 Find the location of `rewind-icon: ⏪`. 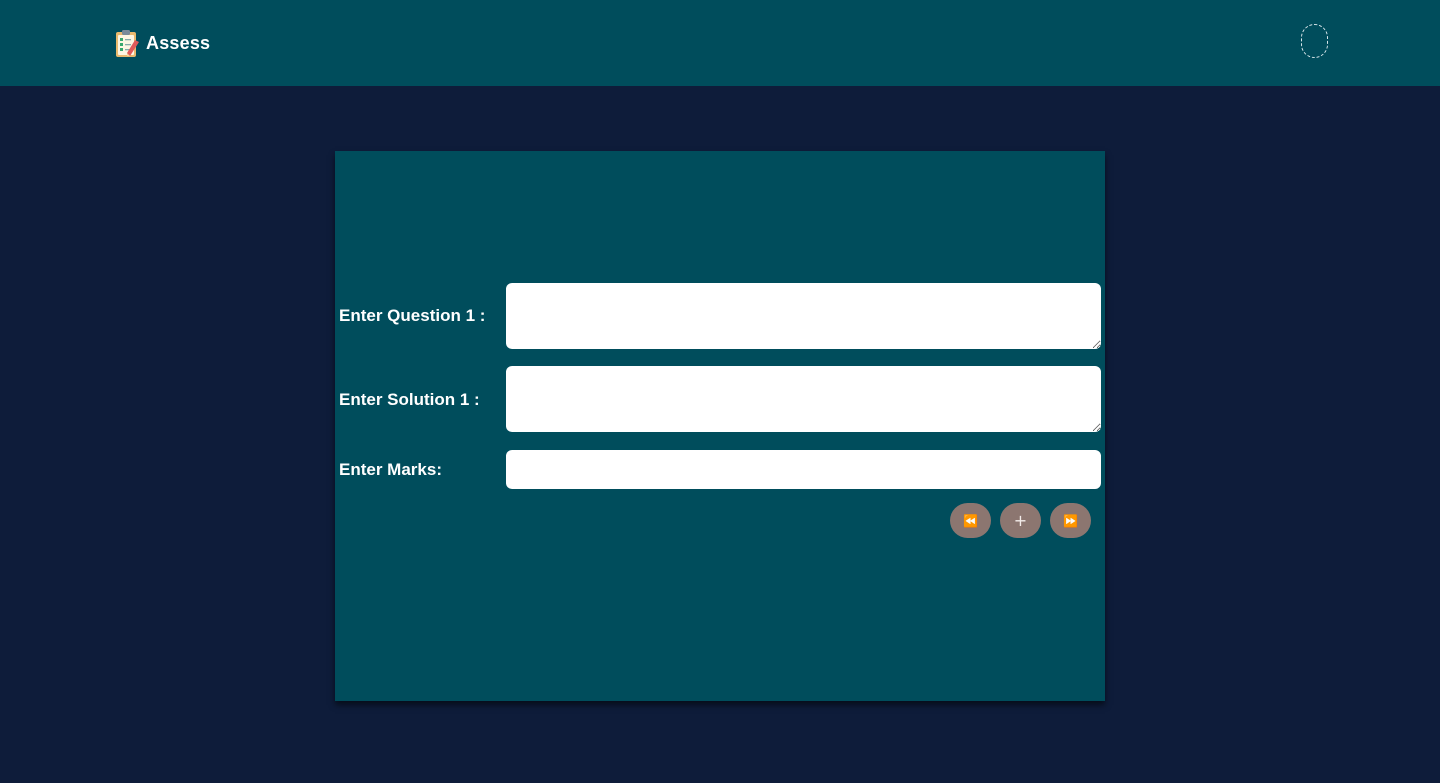

rewind-icon: ⏪ is located at coordinates (970, 520).